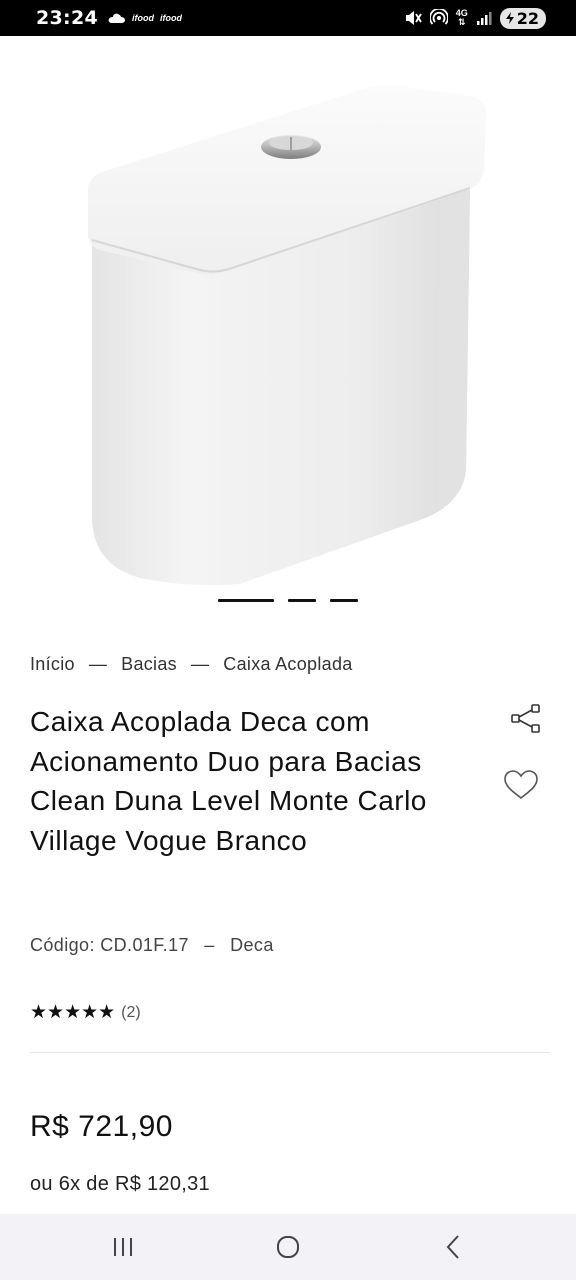 Image resolution: width=576 pixels, height=1280 pixels. What do you see at coordinates (527, 18) in the screenshot?
I see `battery-level: 22` at bounding box center [527, 18].